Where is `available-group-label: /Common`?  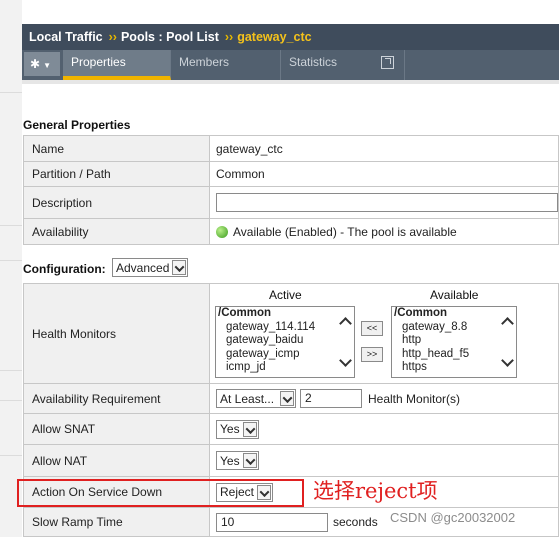
available-group-label: /Common is located at coordinates (421, 313).